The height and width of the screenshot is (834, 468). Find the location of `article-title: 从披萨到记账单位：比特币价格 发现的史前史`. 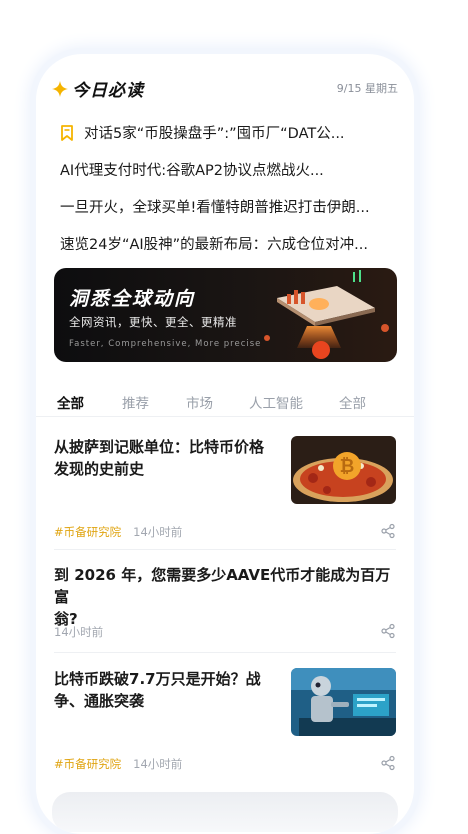

article-title: 从披萨到记账单位：比特币价格 发现的史前史 is located at coordinates (159, 458).